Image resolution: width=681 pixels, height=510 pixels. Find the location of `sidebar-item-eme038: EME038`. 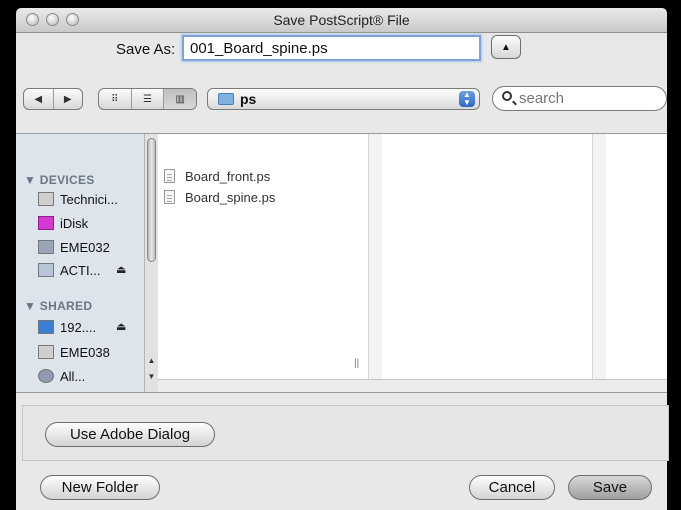

sidebar-item-eme038: EME038 is located at coordinates (74, 352).